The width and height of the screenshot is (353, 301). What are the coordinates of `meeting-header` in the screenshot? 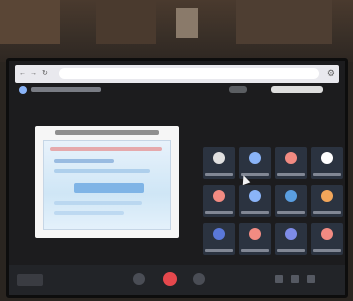 It's located at (177, 90).